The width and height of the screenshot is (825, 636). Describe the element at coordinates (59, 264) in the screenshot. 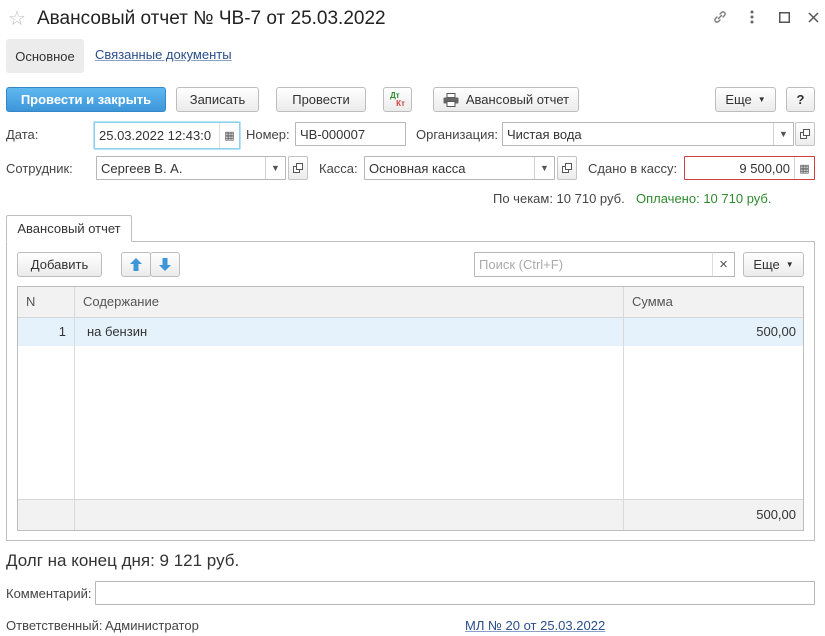

I see `add-button: Добавить` at that location.